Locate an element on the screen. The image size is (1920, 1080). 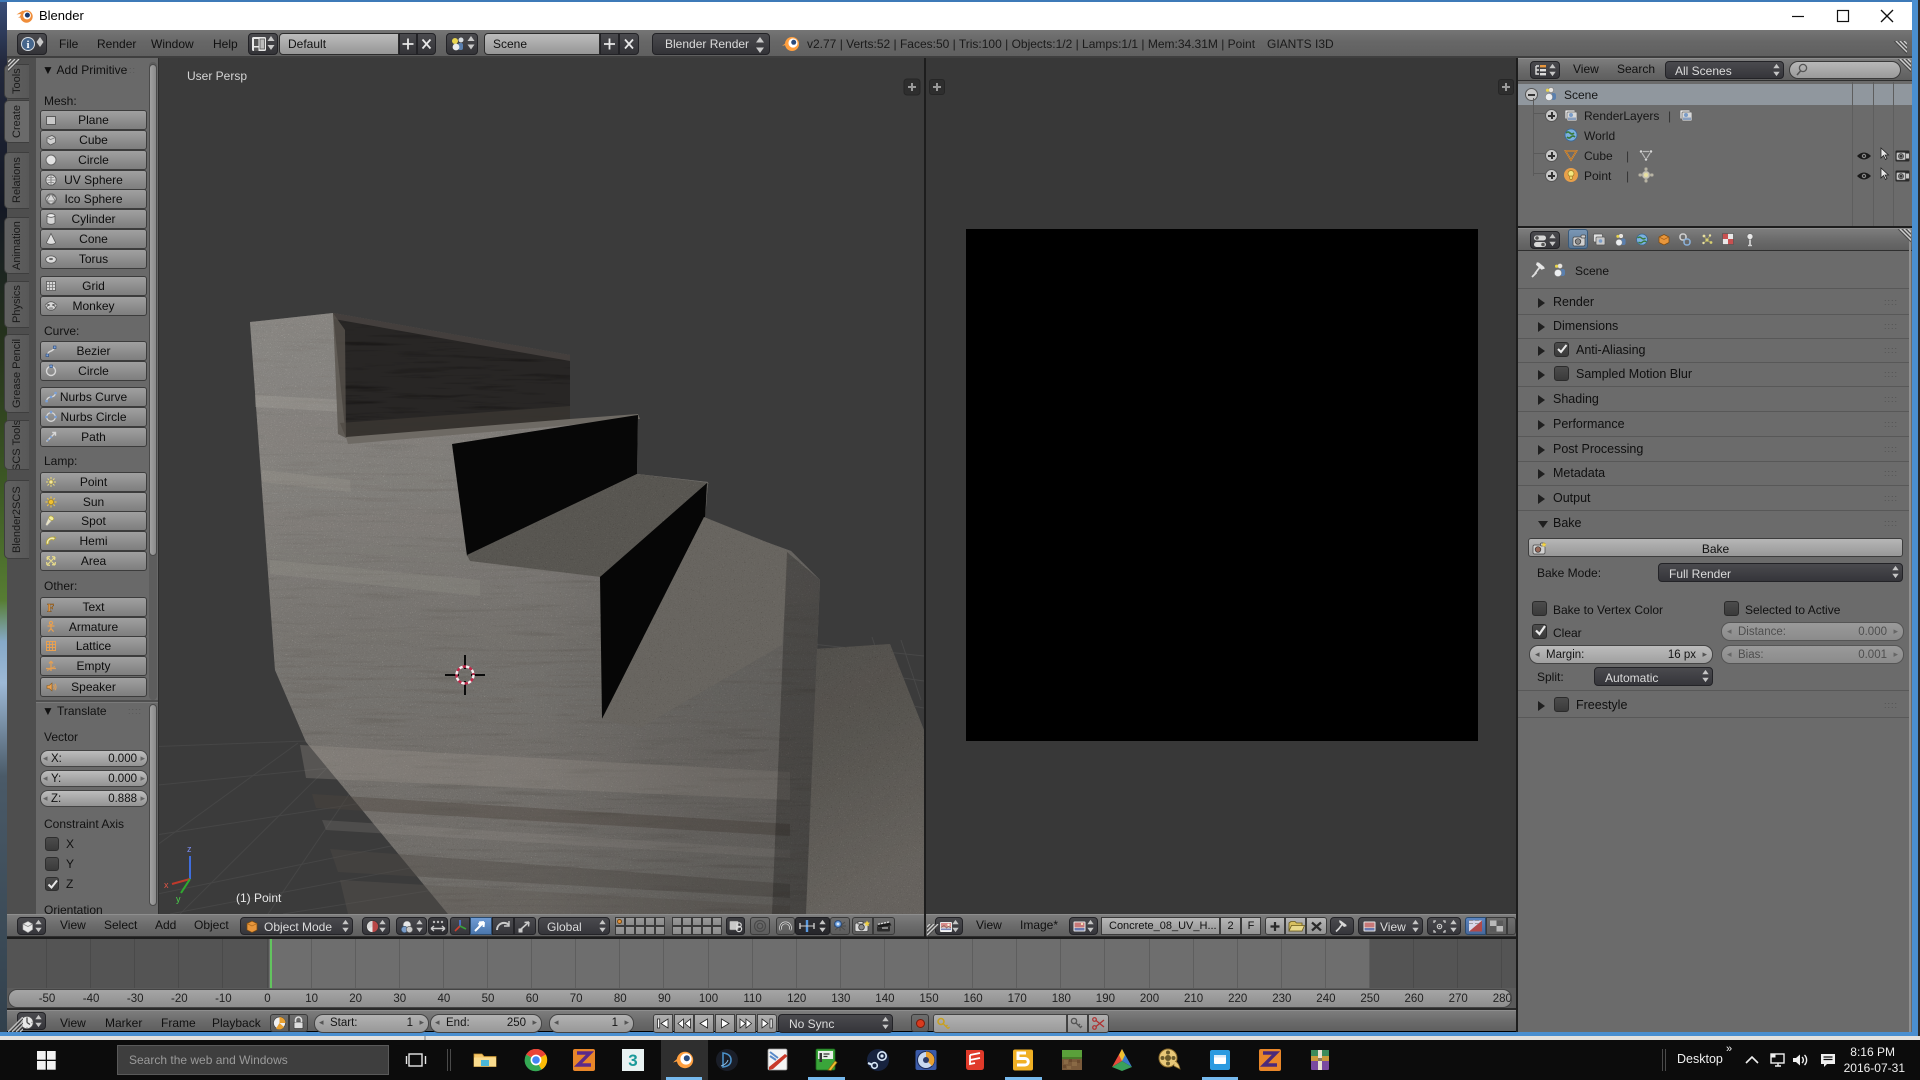
svg-text: z is located at coordinates (189, 849).